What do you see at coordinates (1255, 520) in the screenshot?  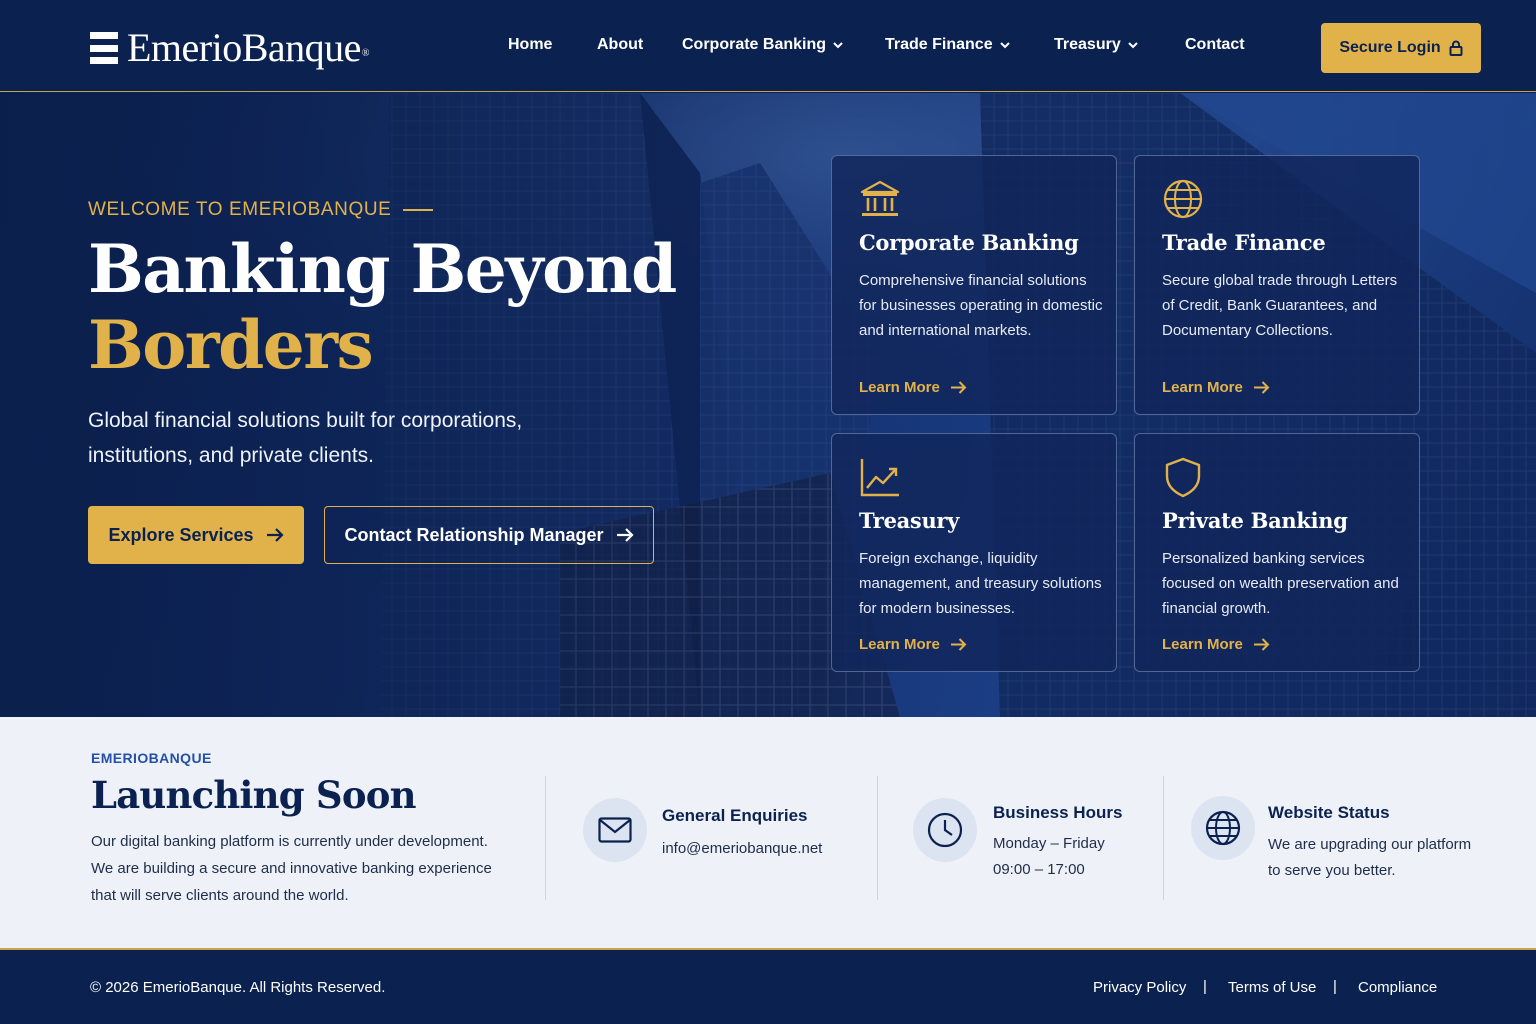 I see `card-title: Private Banking` at bounding box center [1255, 520].